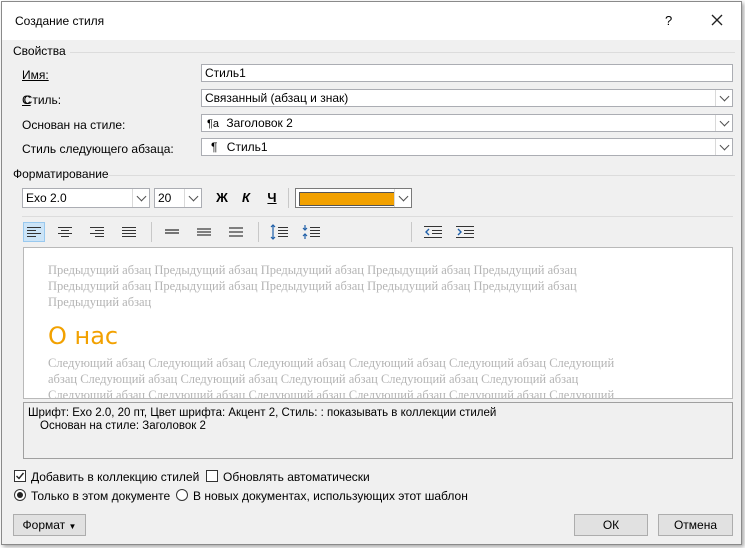 This screenshot has width=745, height=548. I want to click on font-color-dropdown-button, so click(402, 198).